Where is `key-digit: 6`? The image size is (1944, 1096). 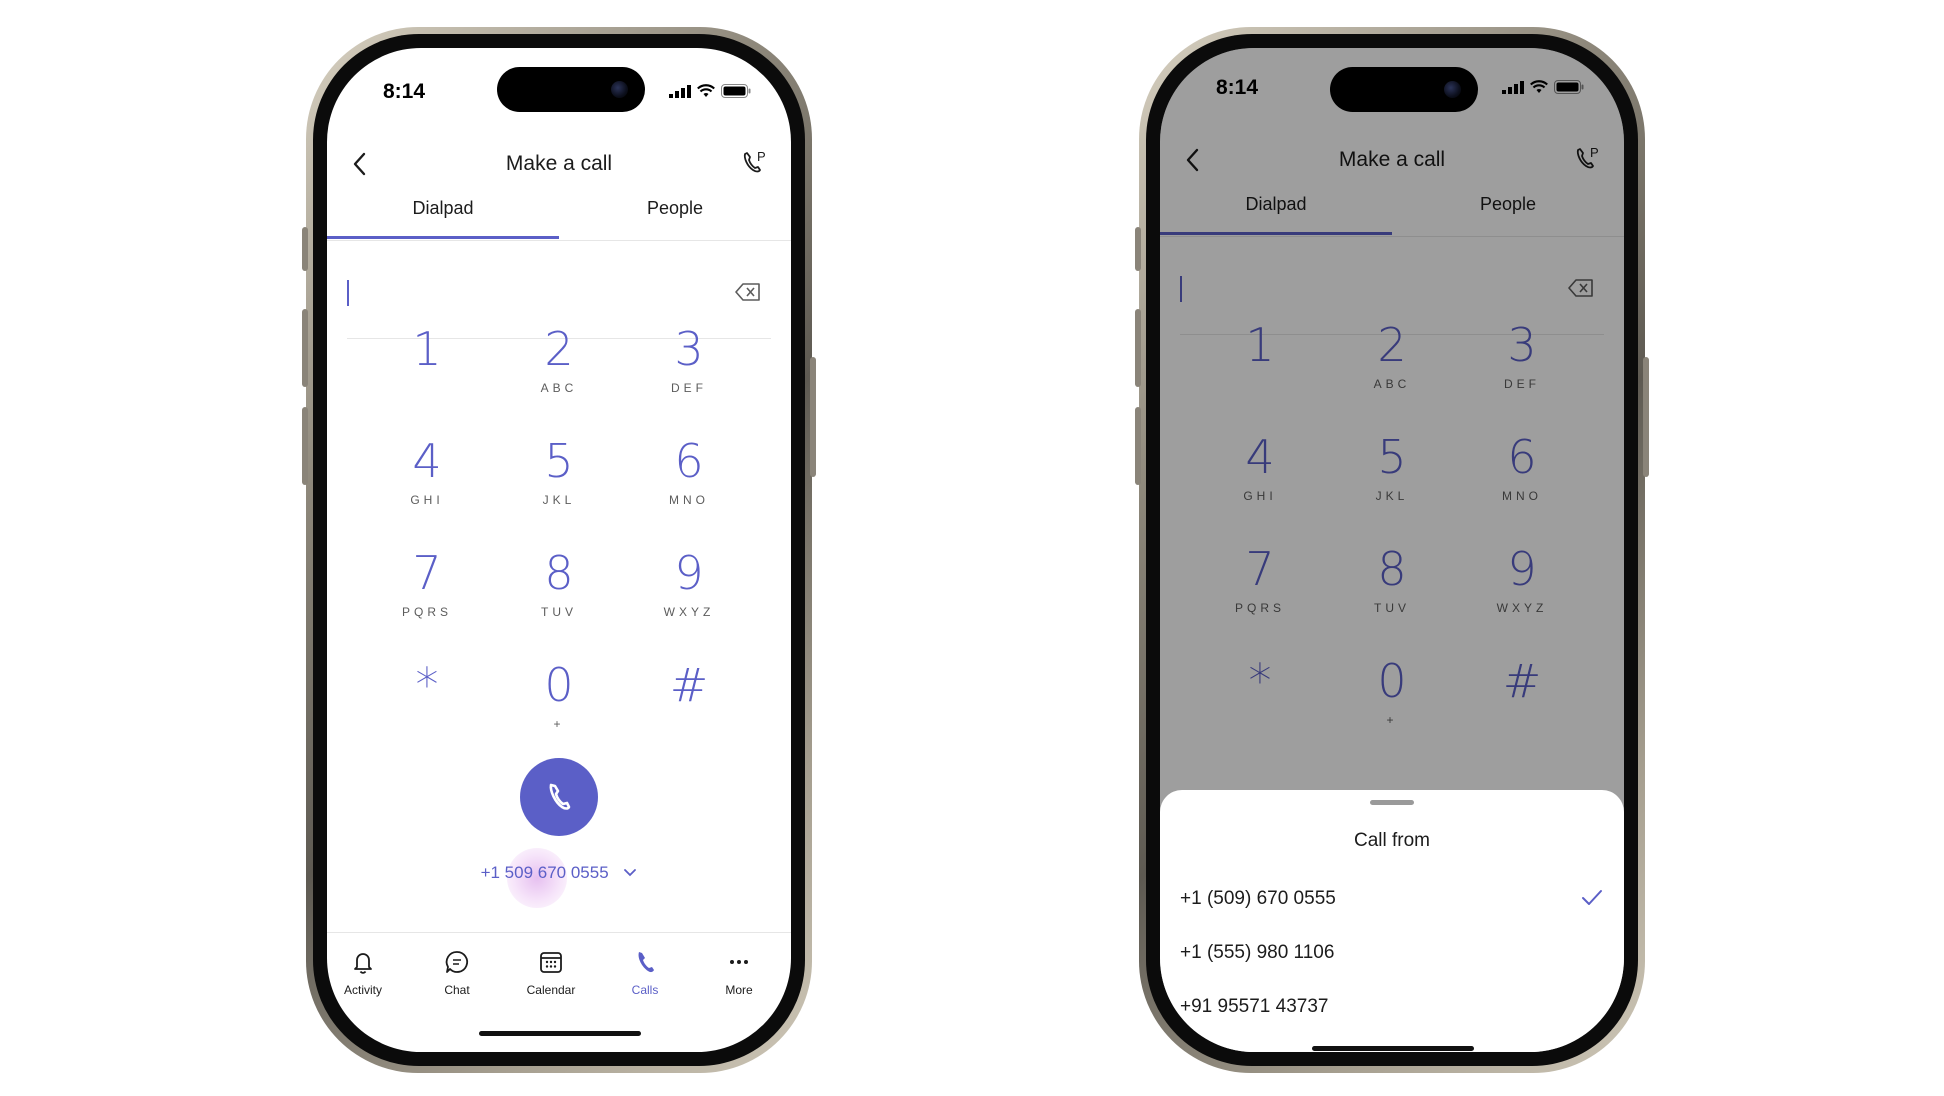 key-digit: 6 is located at coordinates (689, 461).